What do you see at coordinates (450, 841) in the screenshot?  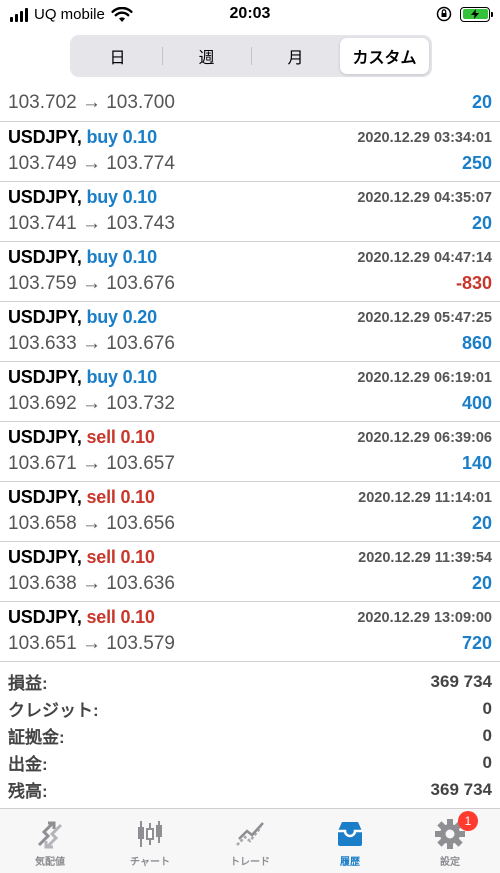 I see `tab-settings: 1 設定` at bounding box center [450, 841].